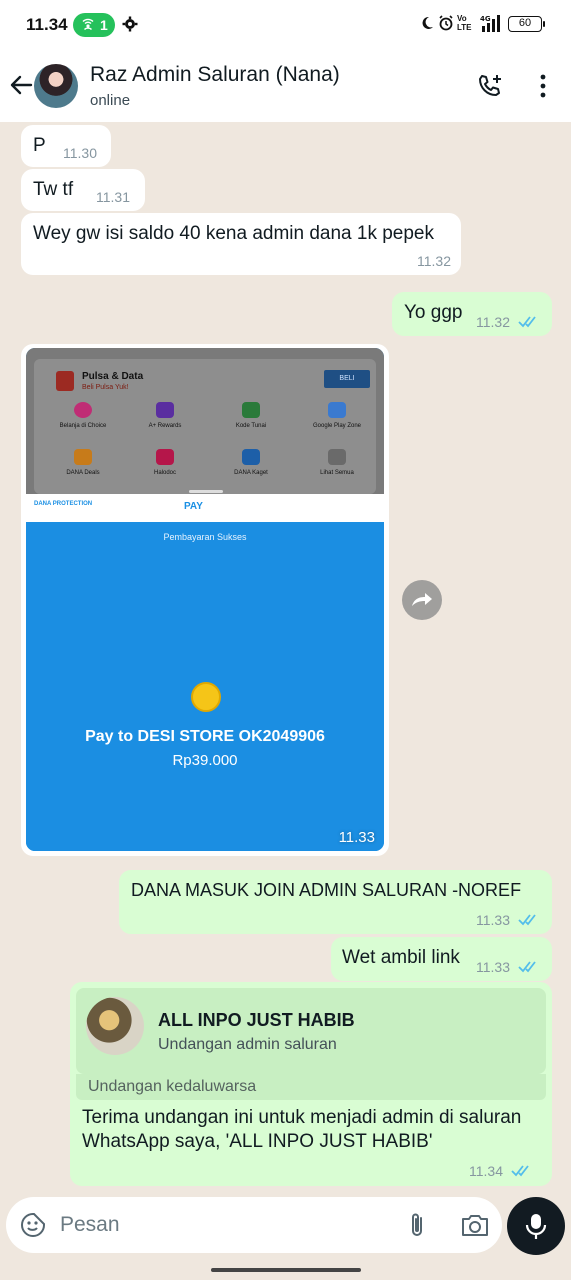  What do you see at coordinates (205, 736) in the screenshot?
I see `payee: Pay to DESI STORE OK2049906` at bounding box center [205, 736].